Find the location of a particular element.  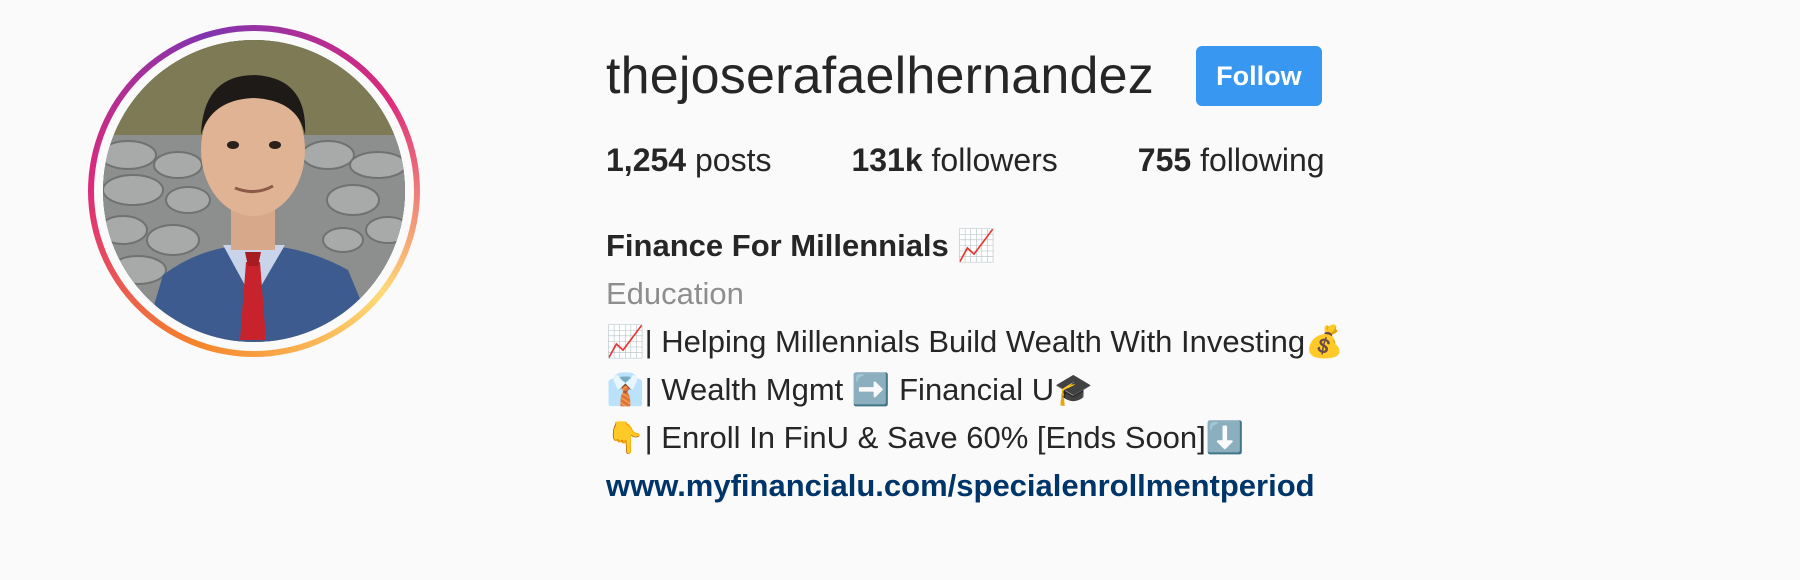

username: thejoserafaelhernandez is located at coordinates (880, 76).